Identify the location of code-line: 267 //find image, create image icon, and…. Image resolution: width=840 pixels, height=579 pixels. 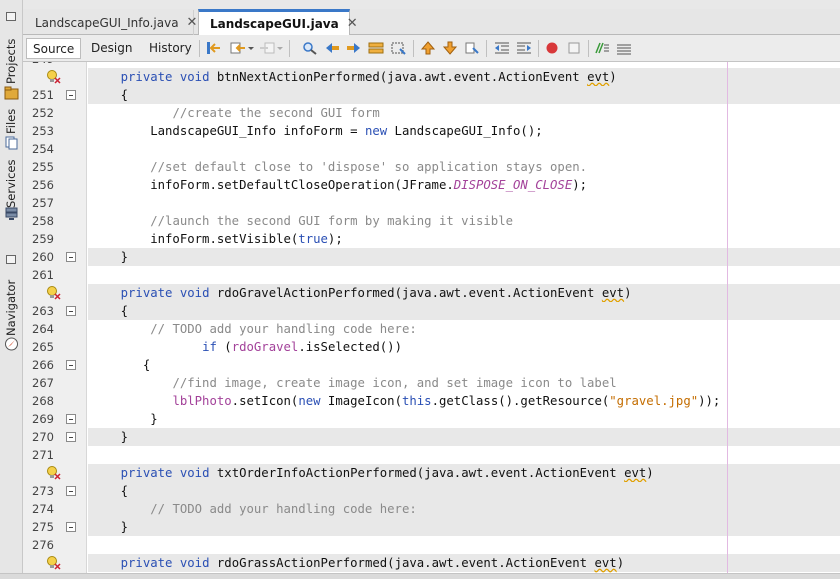
(431, 383).